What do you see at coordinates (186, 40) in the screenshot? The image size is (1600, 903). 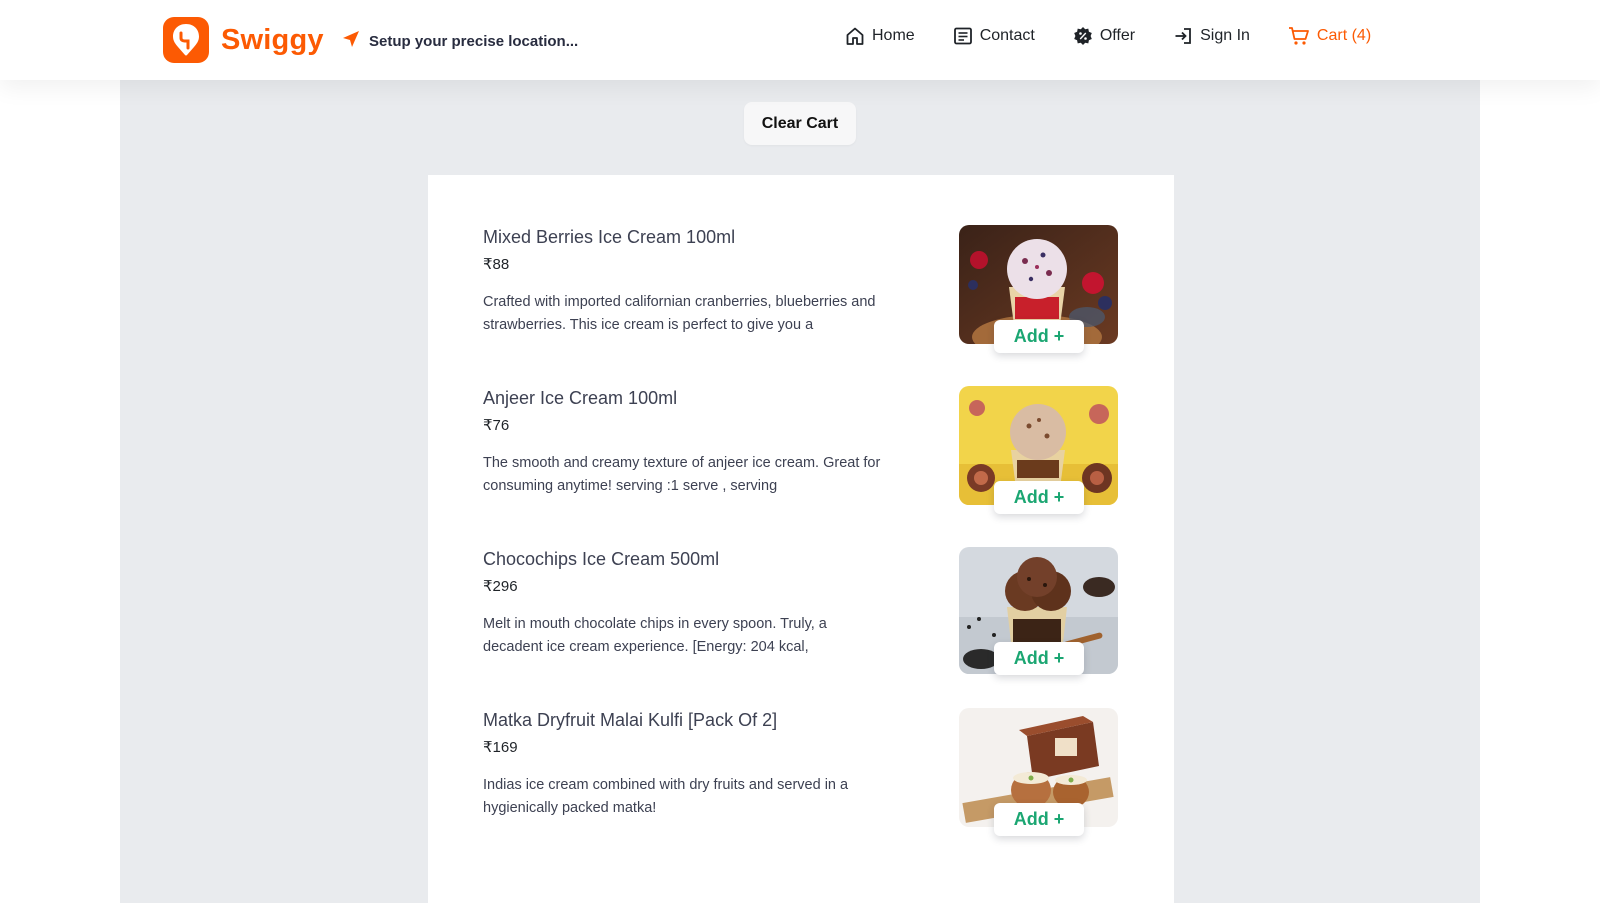 I see `swiggy-logo-icon` at bounding box center [186, 40].